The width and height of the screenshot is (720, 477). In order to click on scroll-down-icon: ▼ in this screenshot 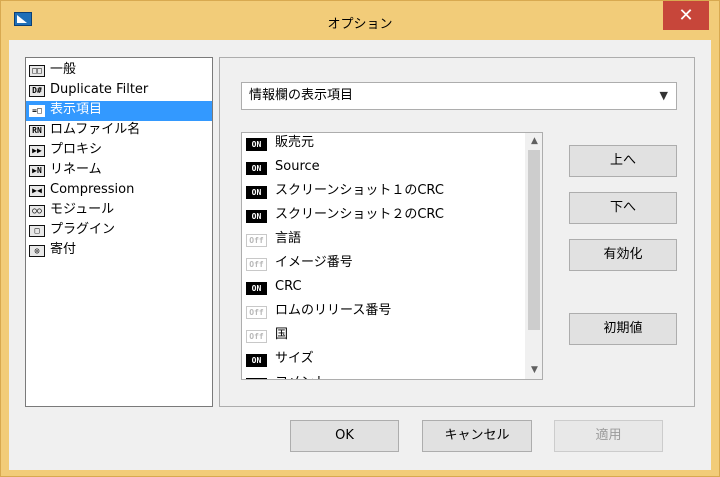, I will do `click(534, 370)`.